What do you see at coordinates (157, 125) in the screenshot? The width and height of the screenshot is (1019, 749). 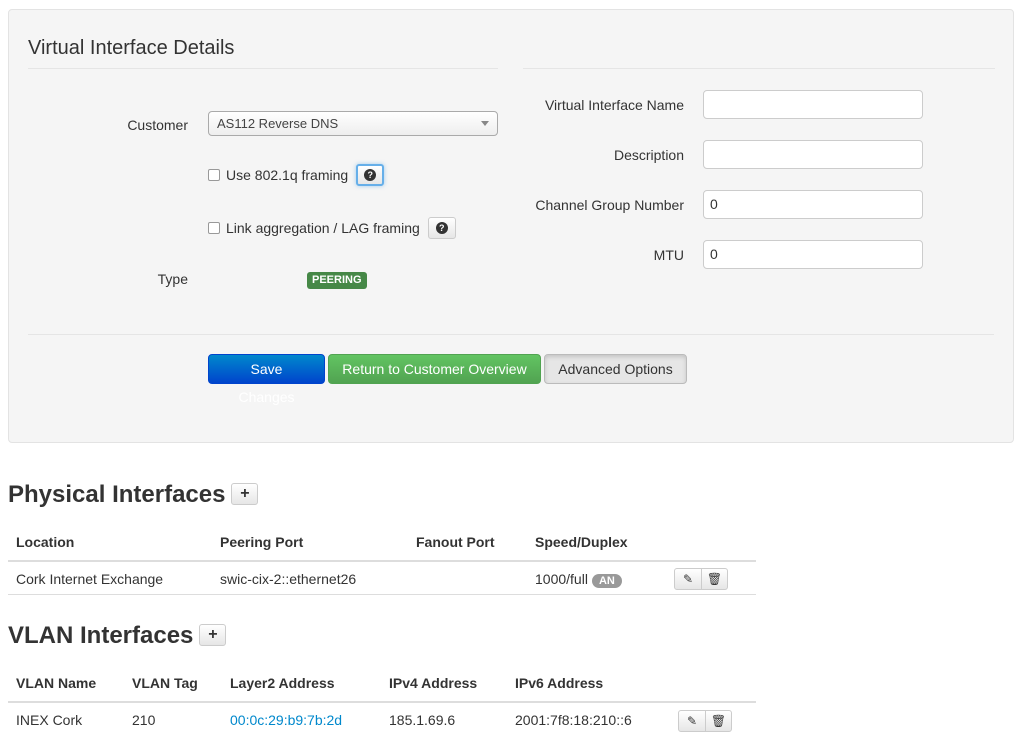 I see `customer-label: Customer` at bounding box center [157, 125].